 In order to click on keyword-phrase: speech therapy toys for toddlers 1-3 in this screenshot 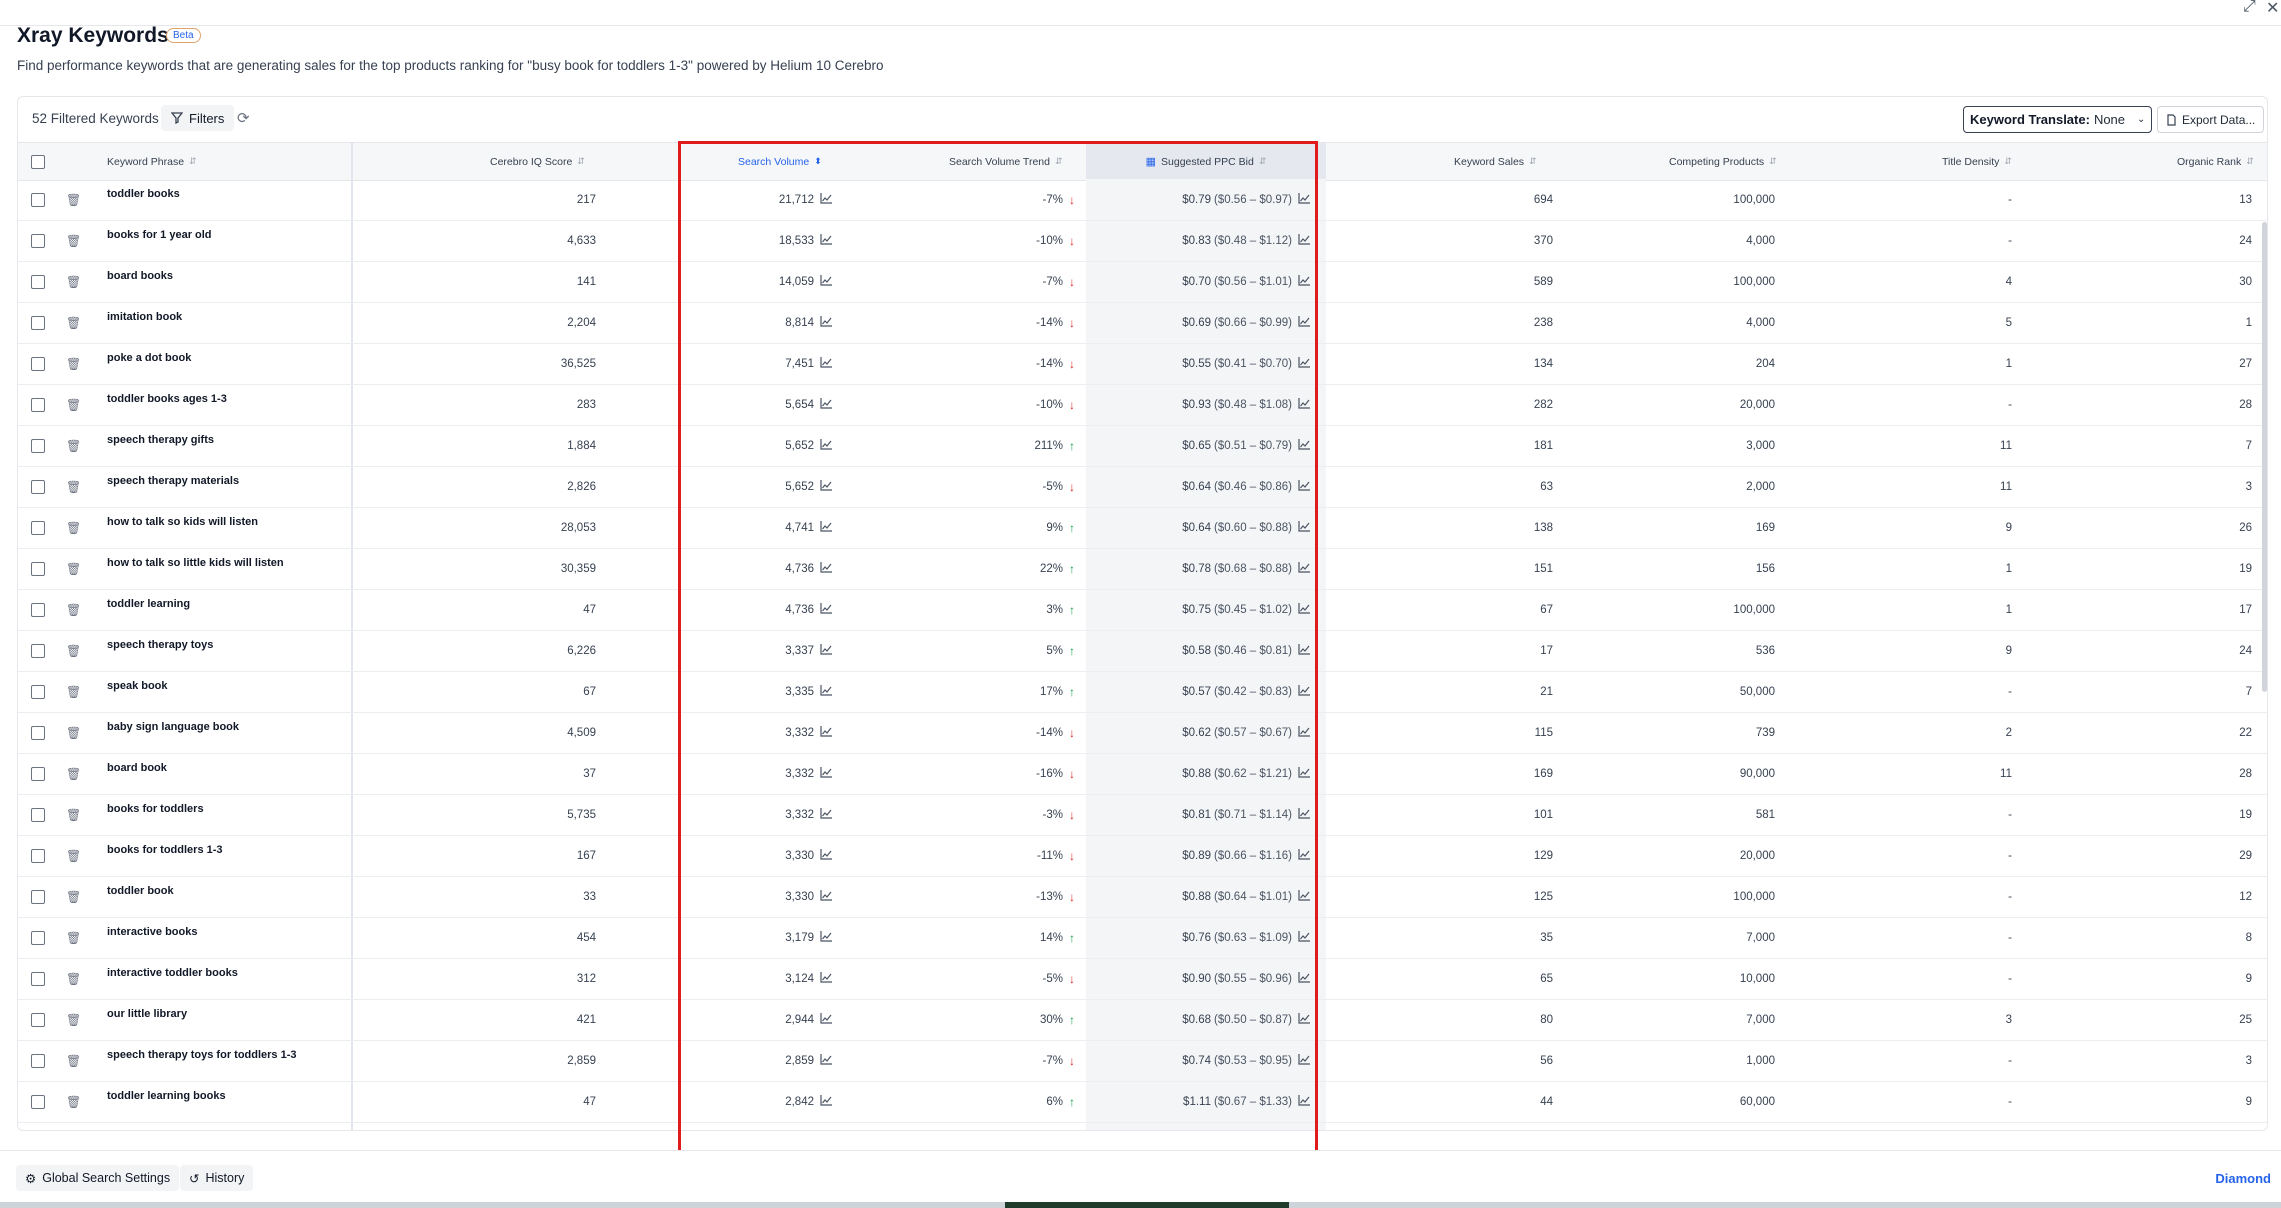, I will do `click(202, 1060)`.